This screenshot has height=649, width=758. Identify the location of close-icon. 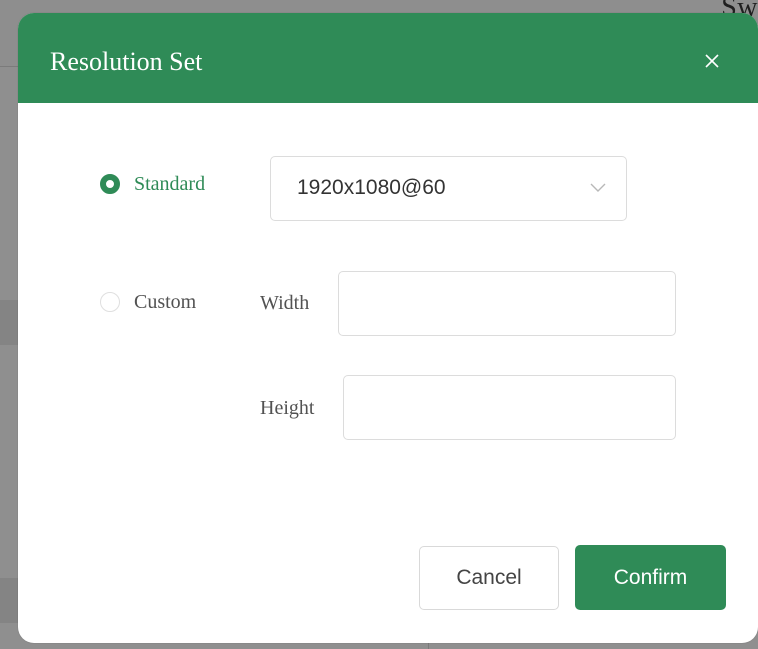
(712, 61).